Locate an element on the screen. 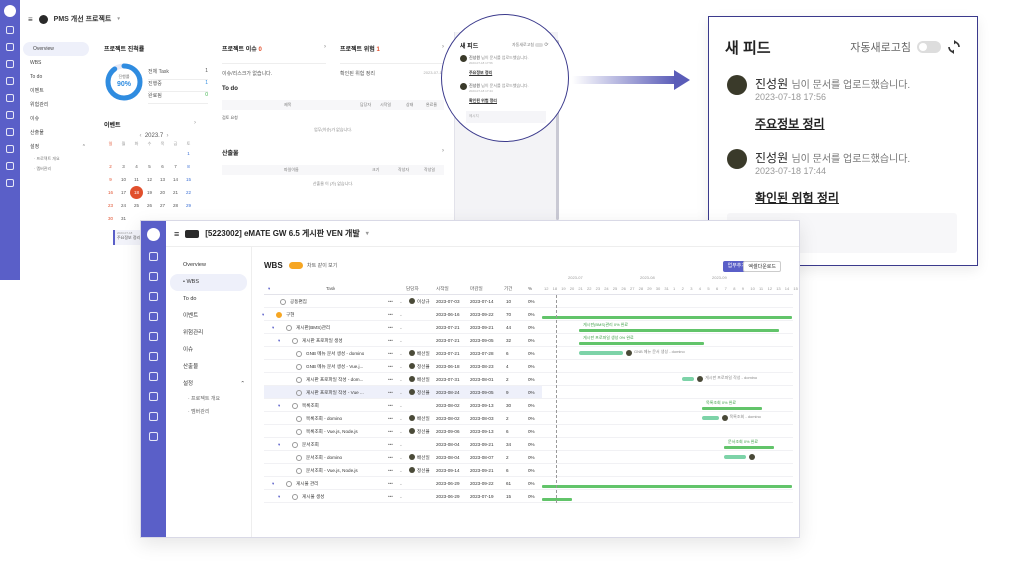 Image resolution: width=1022 pixels, height=588 pixels. menu-issue: 이슈 is located at coordinates (208, 350).